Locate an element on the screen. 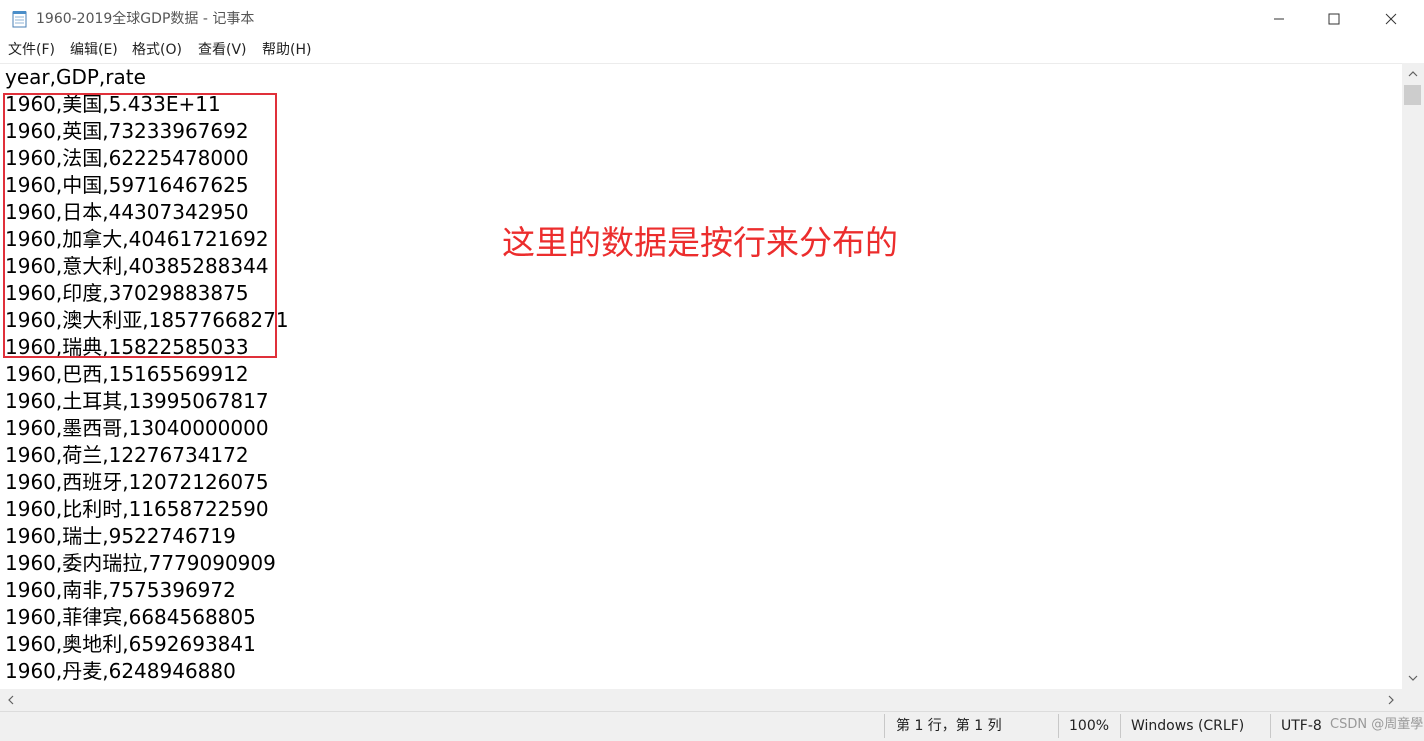 This screenshot has height=741, width=1424. scroll-right-icon is located at coordinates (1391, 700).